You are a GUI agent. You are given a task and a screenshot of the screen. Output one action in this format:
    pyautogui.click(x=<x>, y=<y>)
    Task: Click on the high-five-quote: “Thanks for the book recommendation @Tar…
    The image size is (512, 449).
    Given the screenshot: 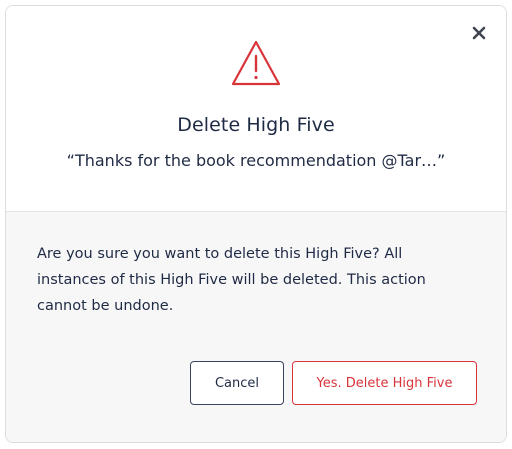 What is the action you would take?
    pyautogui.click(x=256, y=160)
    